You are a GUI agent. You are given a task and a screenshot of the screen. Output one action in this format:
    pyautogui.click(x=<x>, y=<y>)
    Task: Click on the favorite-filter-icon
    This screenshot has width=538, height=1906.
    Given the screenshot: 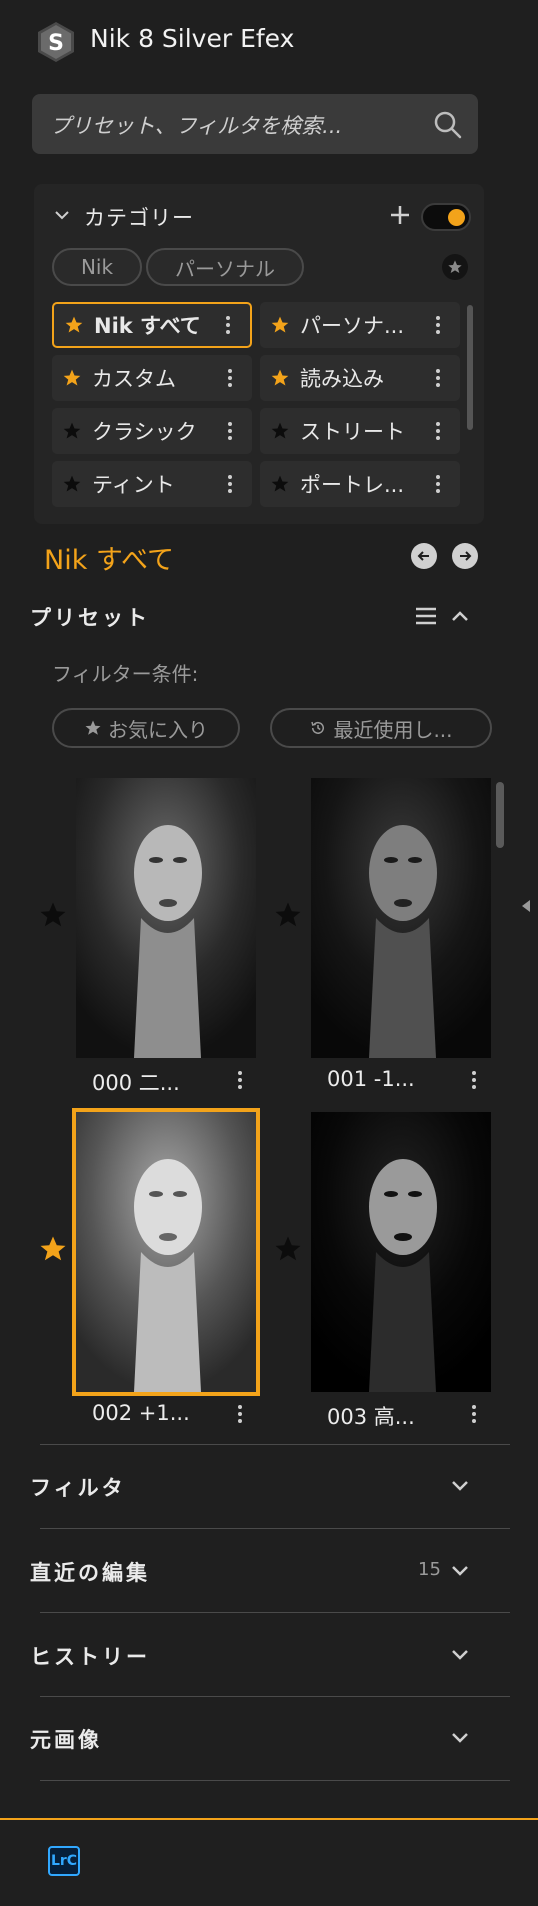 What is the action you would take?
    pyautogui.click(x=455, y=267)
    